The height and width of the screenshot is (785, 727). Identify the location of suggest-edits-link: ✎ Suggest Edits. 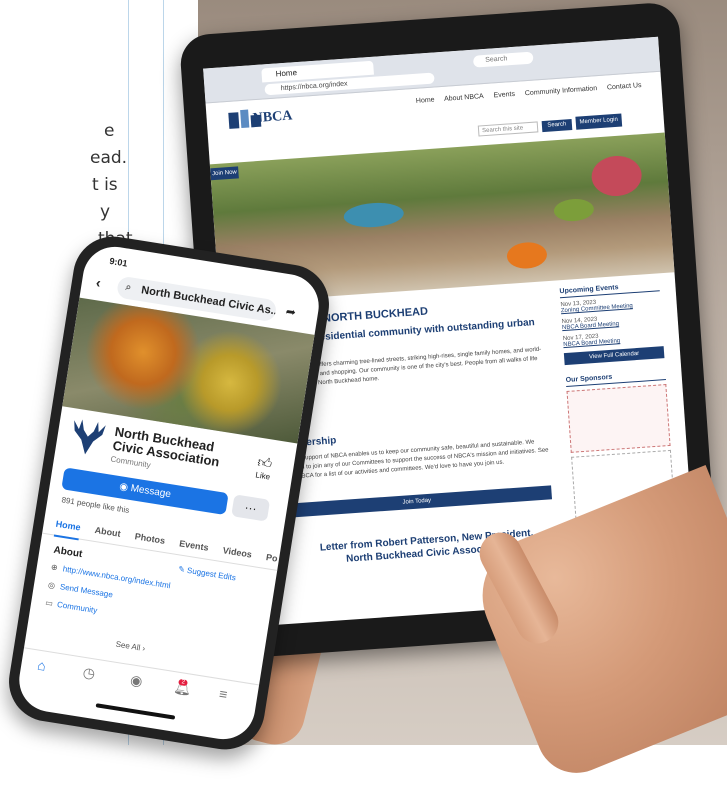
(207, 573).